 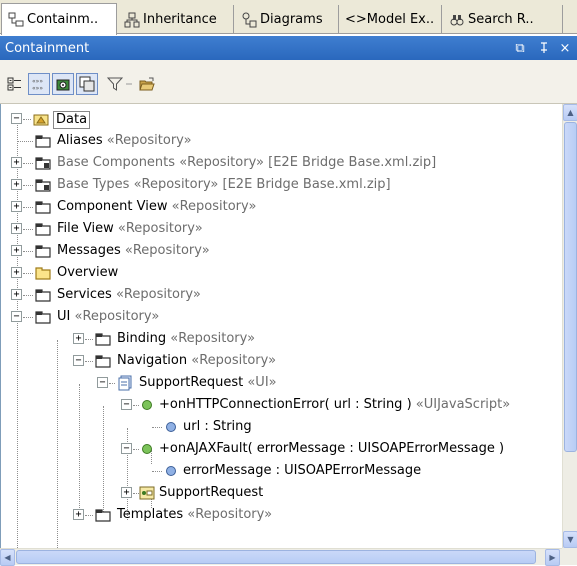 What do you see at coordinates (291, 19) in the screenshot?
I see `tab-label: Diagrams` at bounding box center [291, 19].